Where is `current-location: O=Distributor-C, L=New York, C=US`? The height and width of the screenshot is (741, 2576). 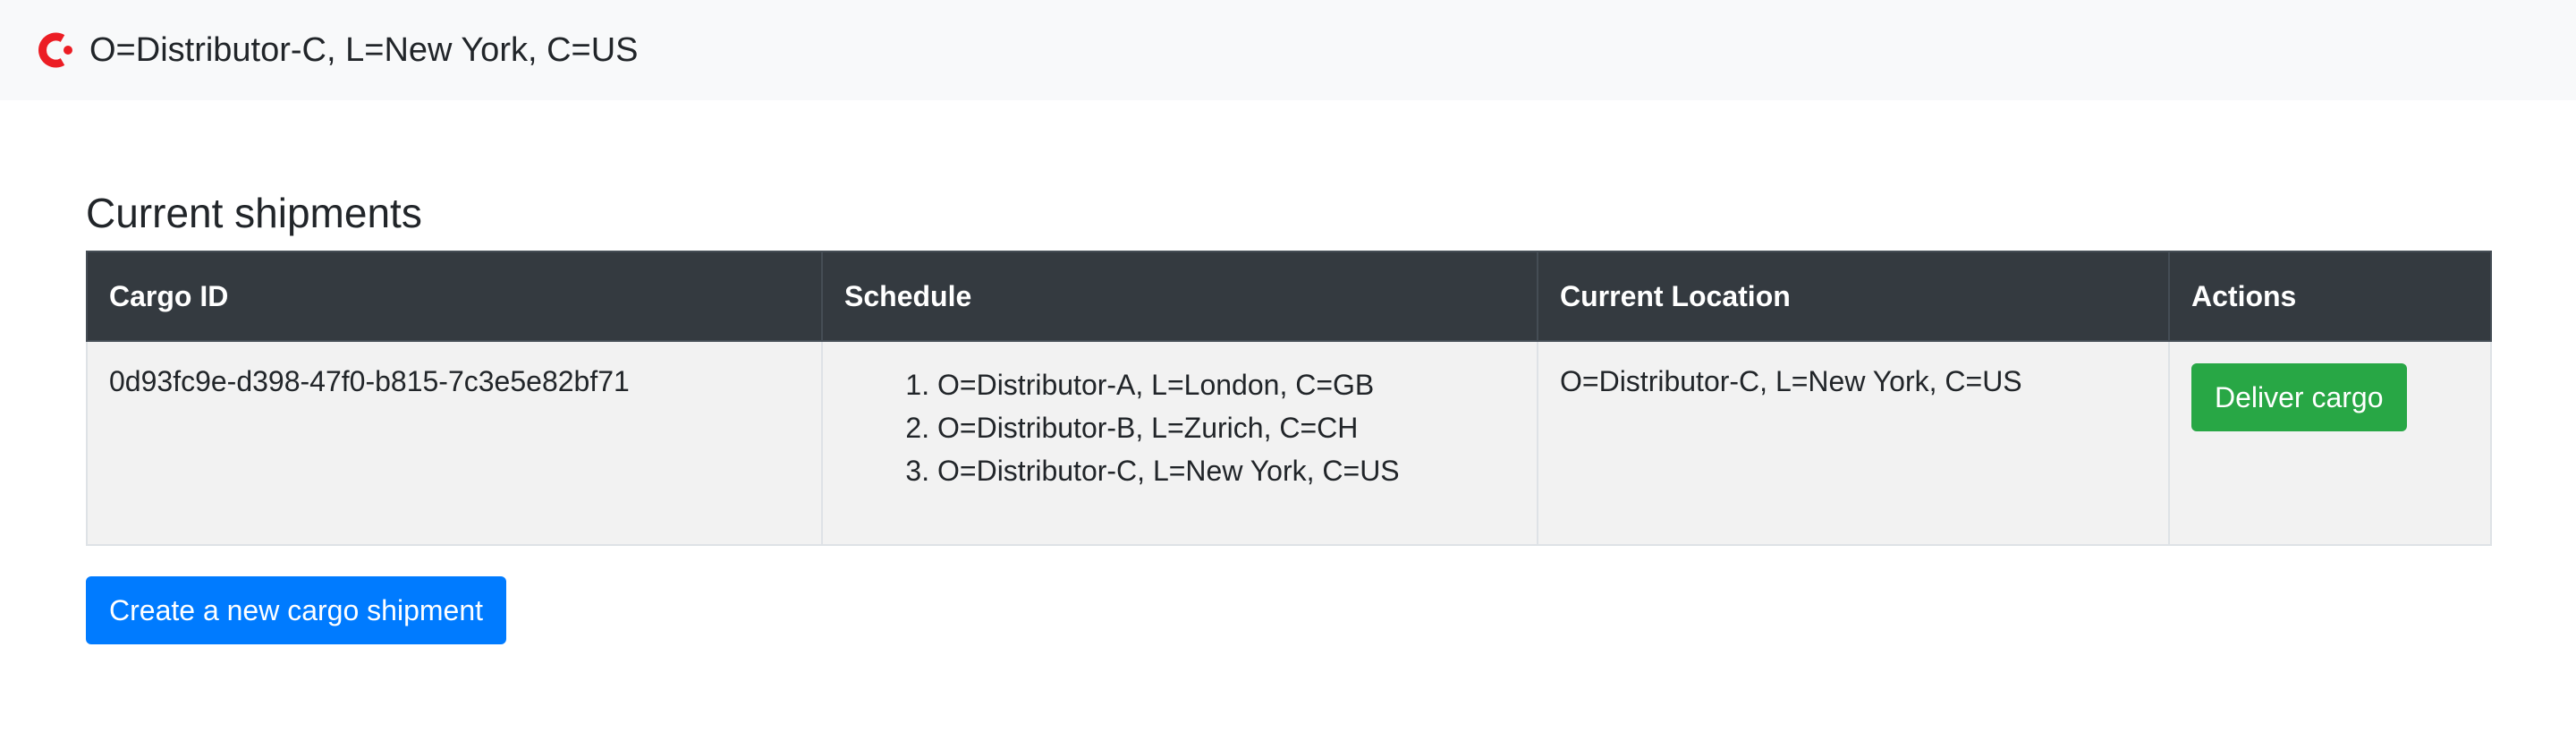
current-location: O=Distributor-C, L=New York, C=US is located at coordinates (1791, 381).